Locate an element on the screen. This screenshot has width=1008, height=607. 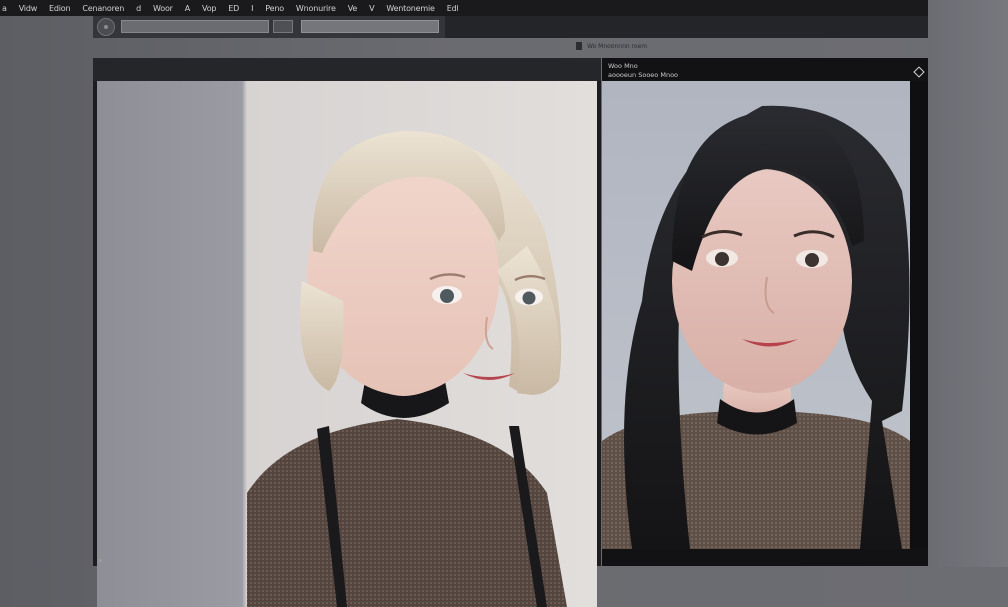
status-icon is located at coordinates (579, 46).